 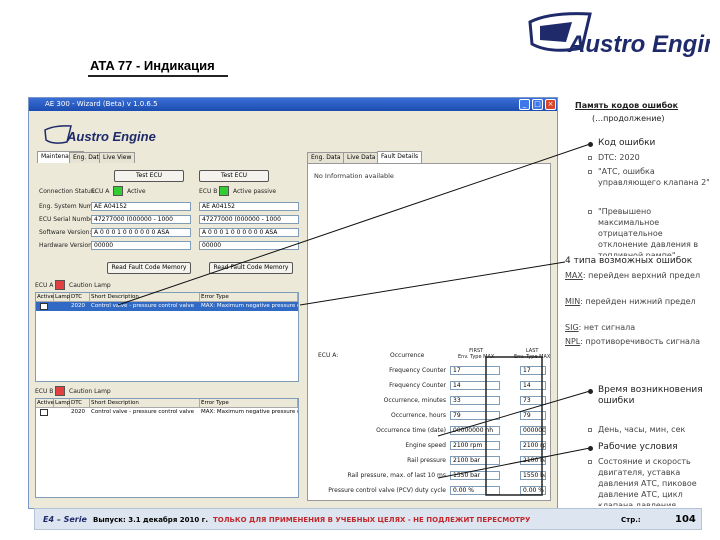 What do you see at coordinates (514, 413) in the screenshot?
I see `callout-line-time` at bounding box center [514, 413].